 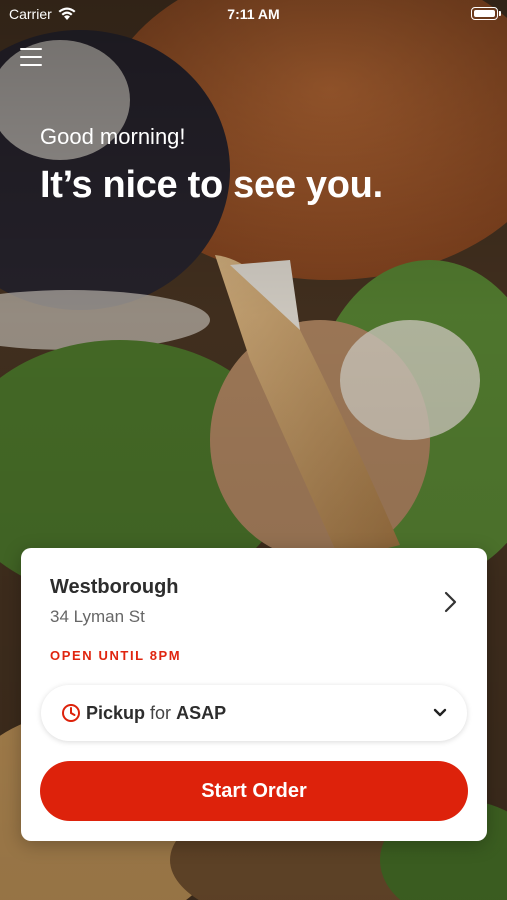 What do you see at coordinates (451, 602) in the screenshot?
I see `chevron-right-icon` at bounding box center [451, 602].